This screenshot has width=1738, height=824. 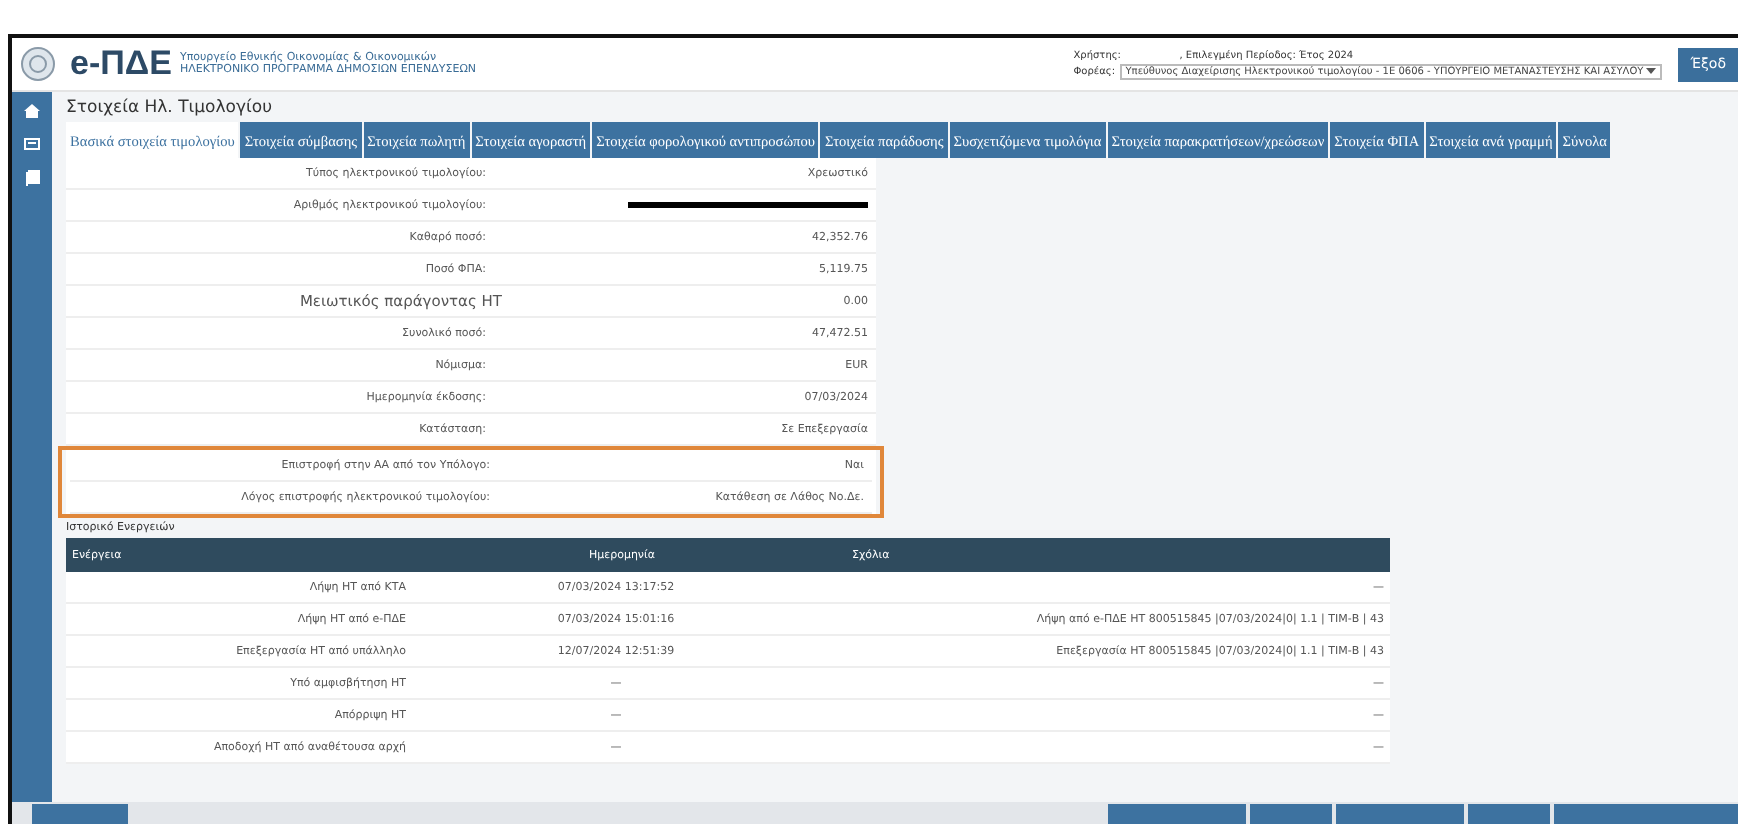 What do you see at coordinates (38, 64) in the screenshot?
I see `emblem-icon` at bounding box center [38, 64].